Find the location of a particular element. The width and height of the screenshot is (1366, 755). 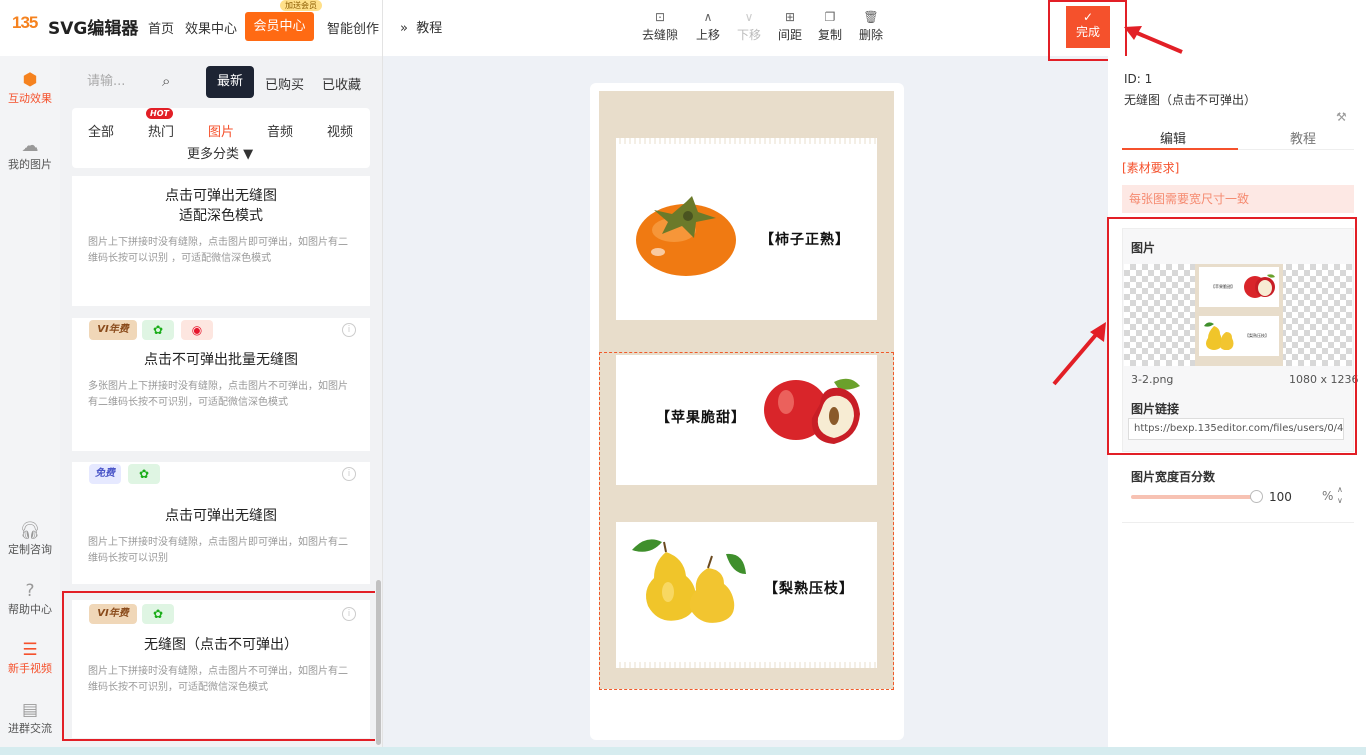

move-up-icon: ∧ is located at coordinates (708, 17).